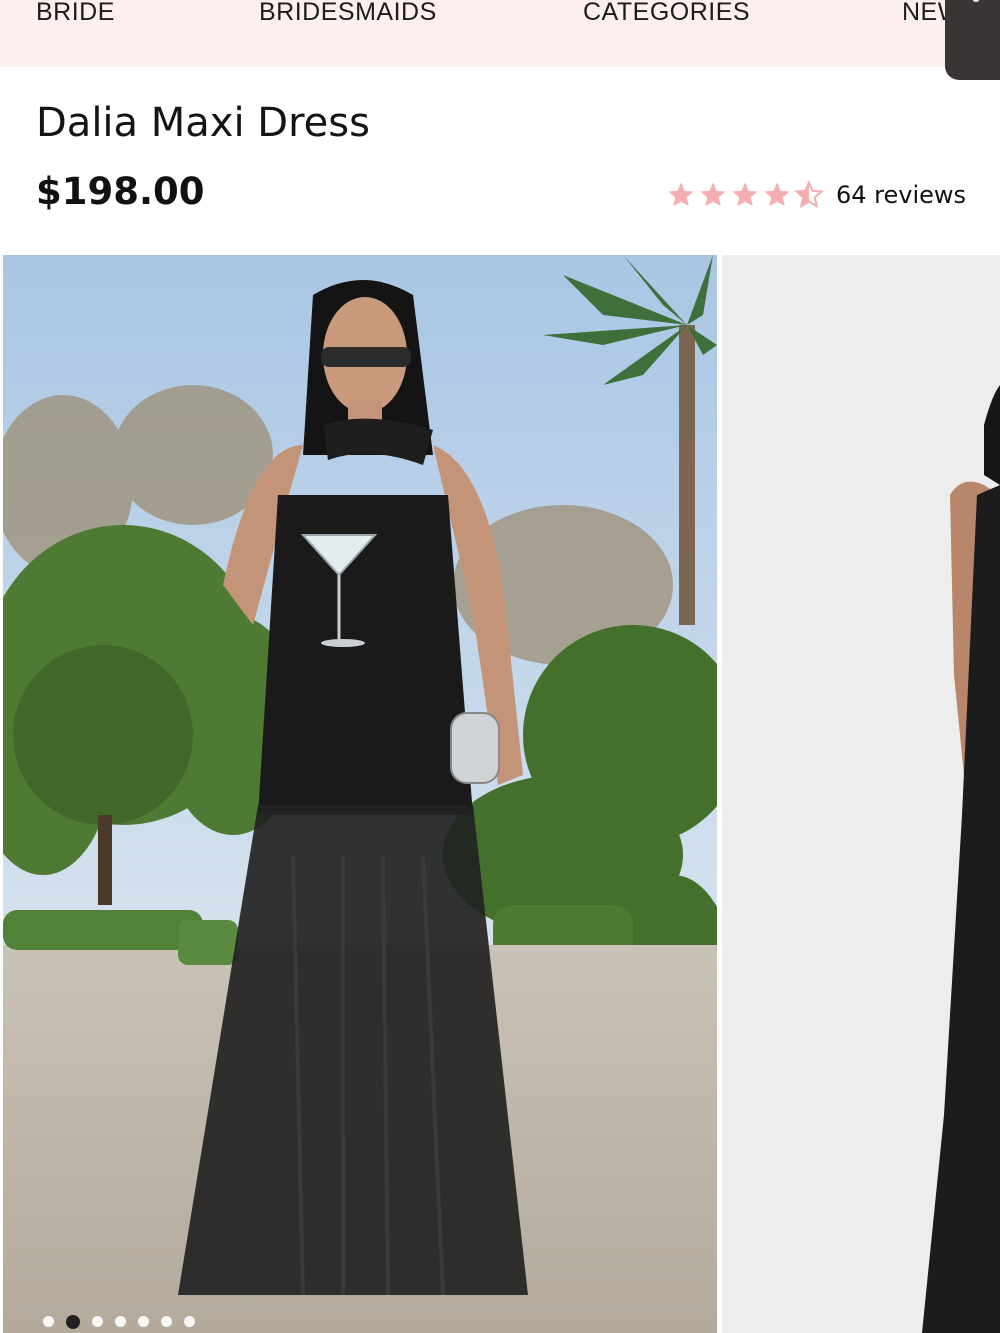 Image resolution: width=1000 pixels, height=1333 pixels. What do you see at coordinates (809, 194) in the screenshot?
I see `half-star-icon` at bounding box center [809, 194].